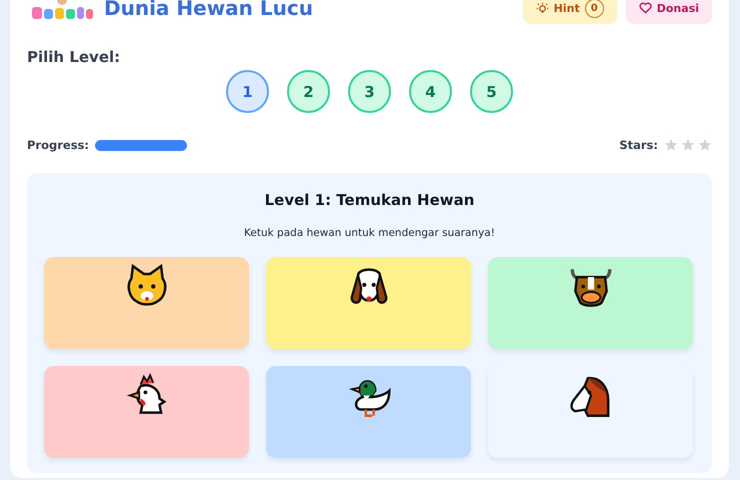  I want to click on level-title: Level 1: Temukan Hewan, so click(370, 200).